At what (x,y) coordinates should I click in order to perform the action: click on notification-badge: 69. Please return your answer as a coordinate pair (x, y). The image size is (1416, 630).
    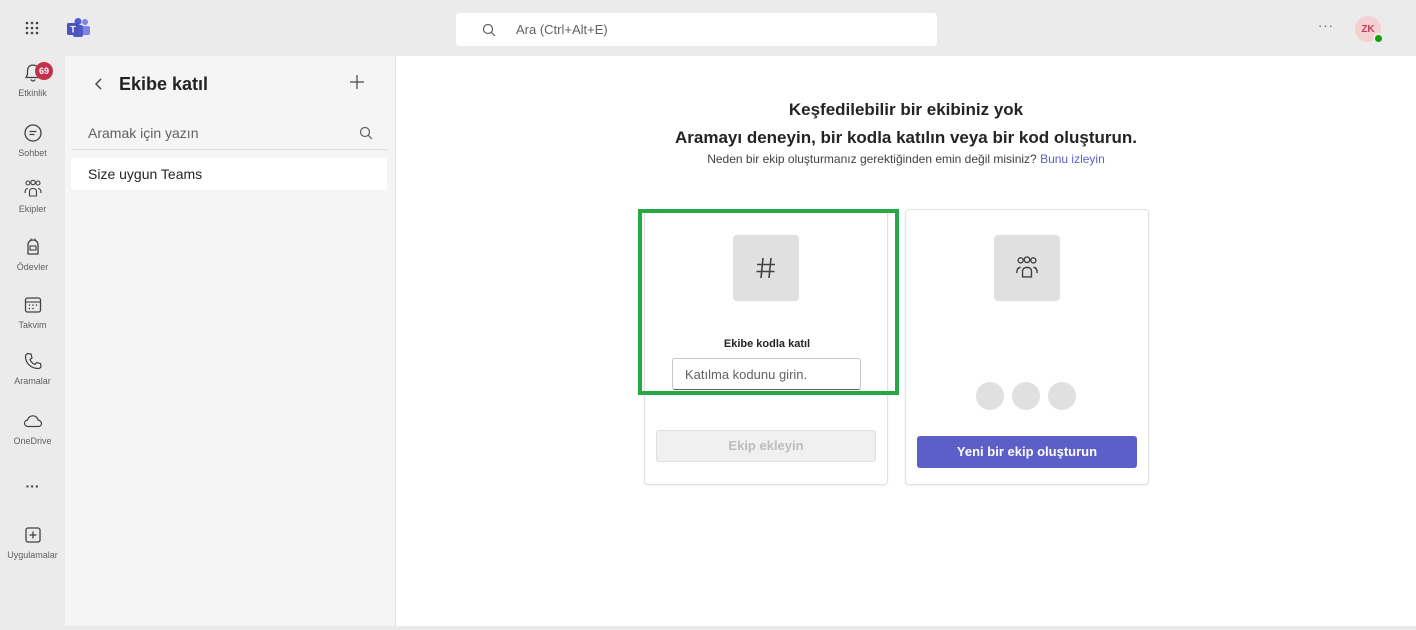
    Looking at the image, I should click on (44, 71).